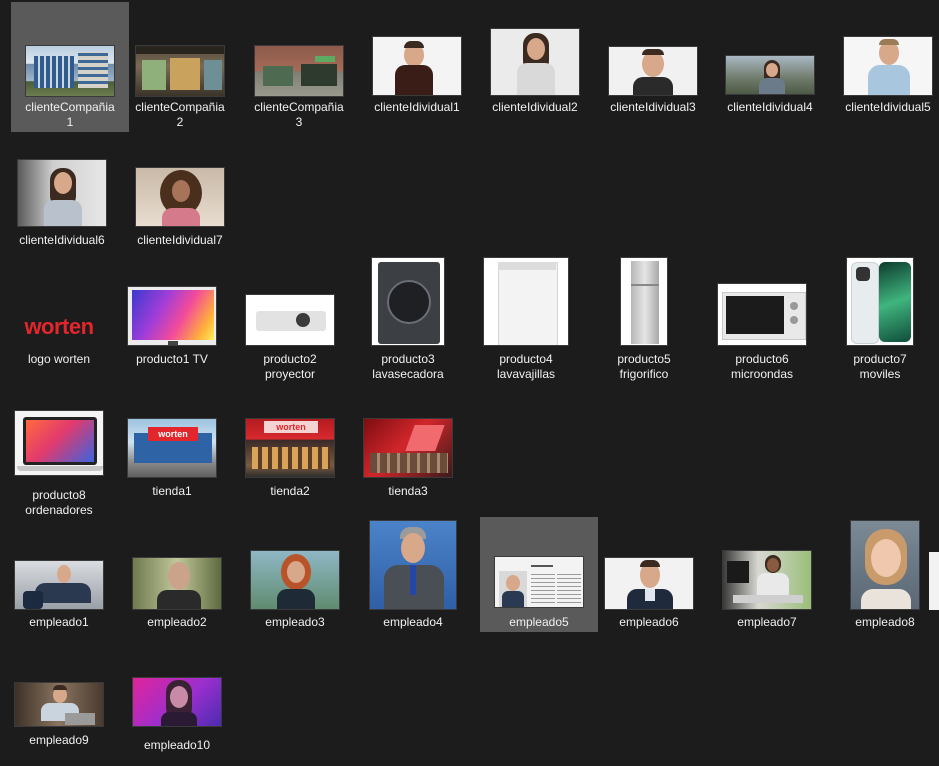 The image size is (939, 766). I want to click on file-label: producto8 ordenadores, so click(59, 503).